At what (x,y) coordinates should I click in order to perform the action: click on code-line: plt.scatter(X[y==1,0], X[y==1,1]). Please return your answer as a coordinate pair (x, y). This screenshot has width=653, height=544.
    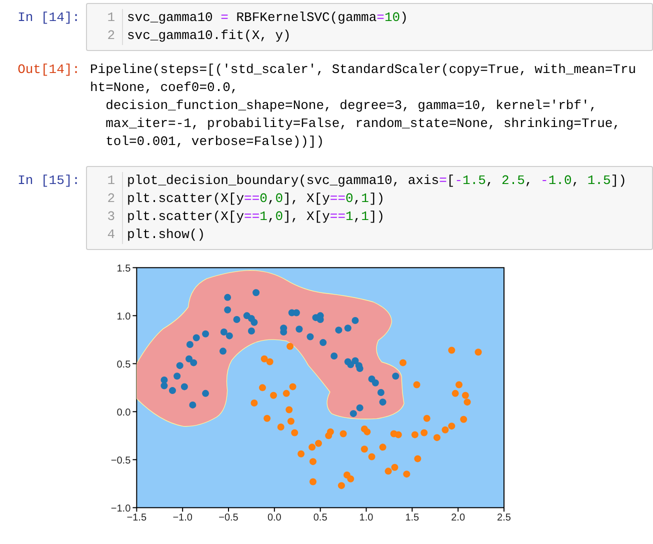
    Looking at the image, I should click on (256, 217).